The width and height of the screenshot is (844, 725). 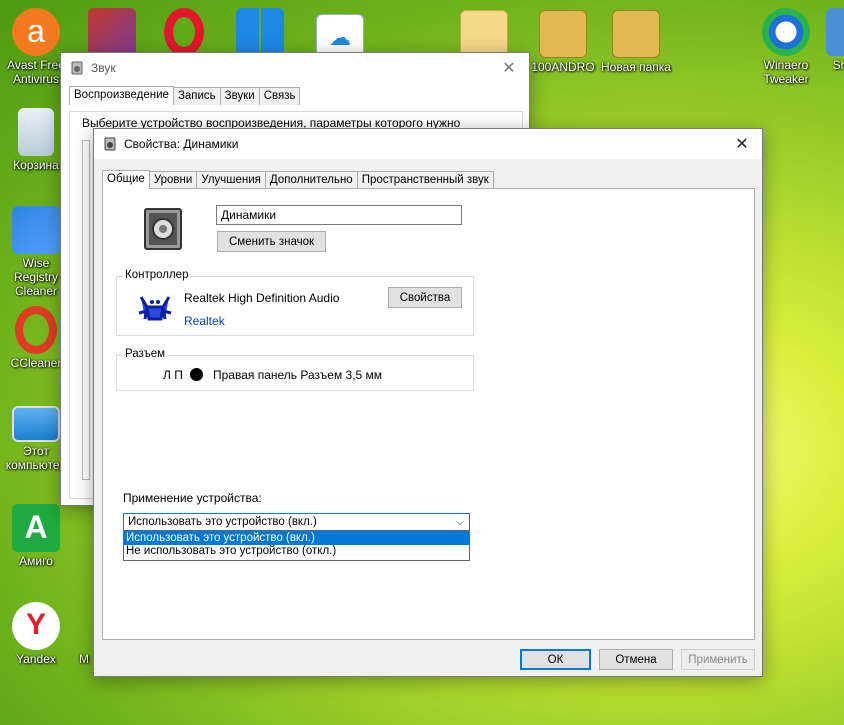 I want to click on desktop-icon-amigo: A Амиго, so click(x=36, y=536).